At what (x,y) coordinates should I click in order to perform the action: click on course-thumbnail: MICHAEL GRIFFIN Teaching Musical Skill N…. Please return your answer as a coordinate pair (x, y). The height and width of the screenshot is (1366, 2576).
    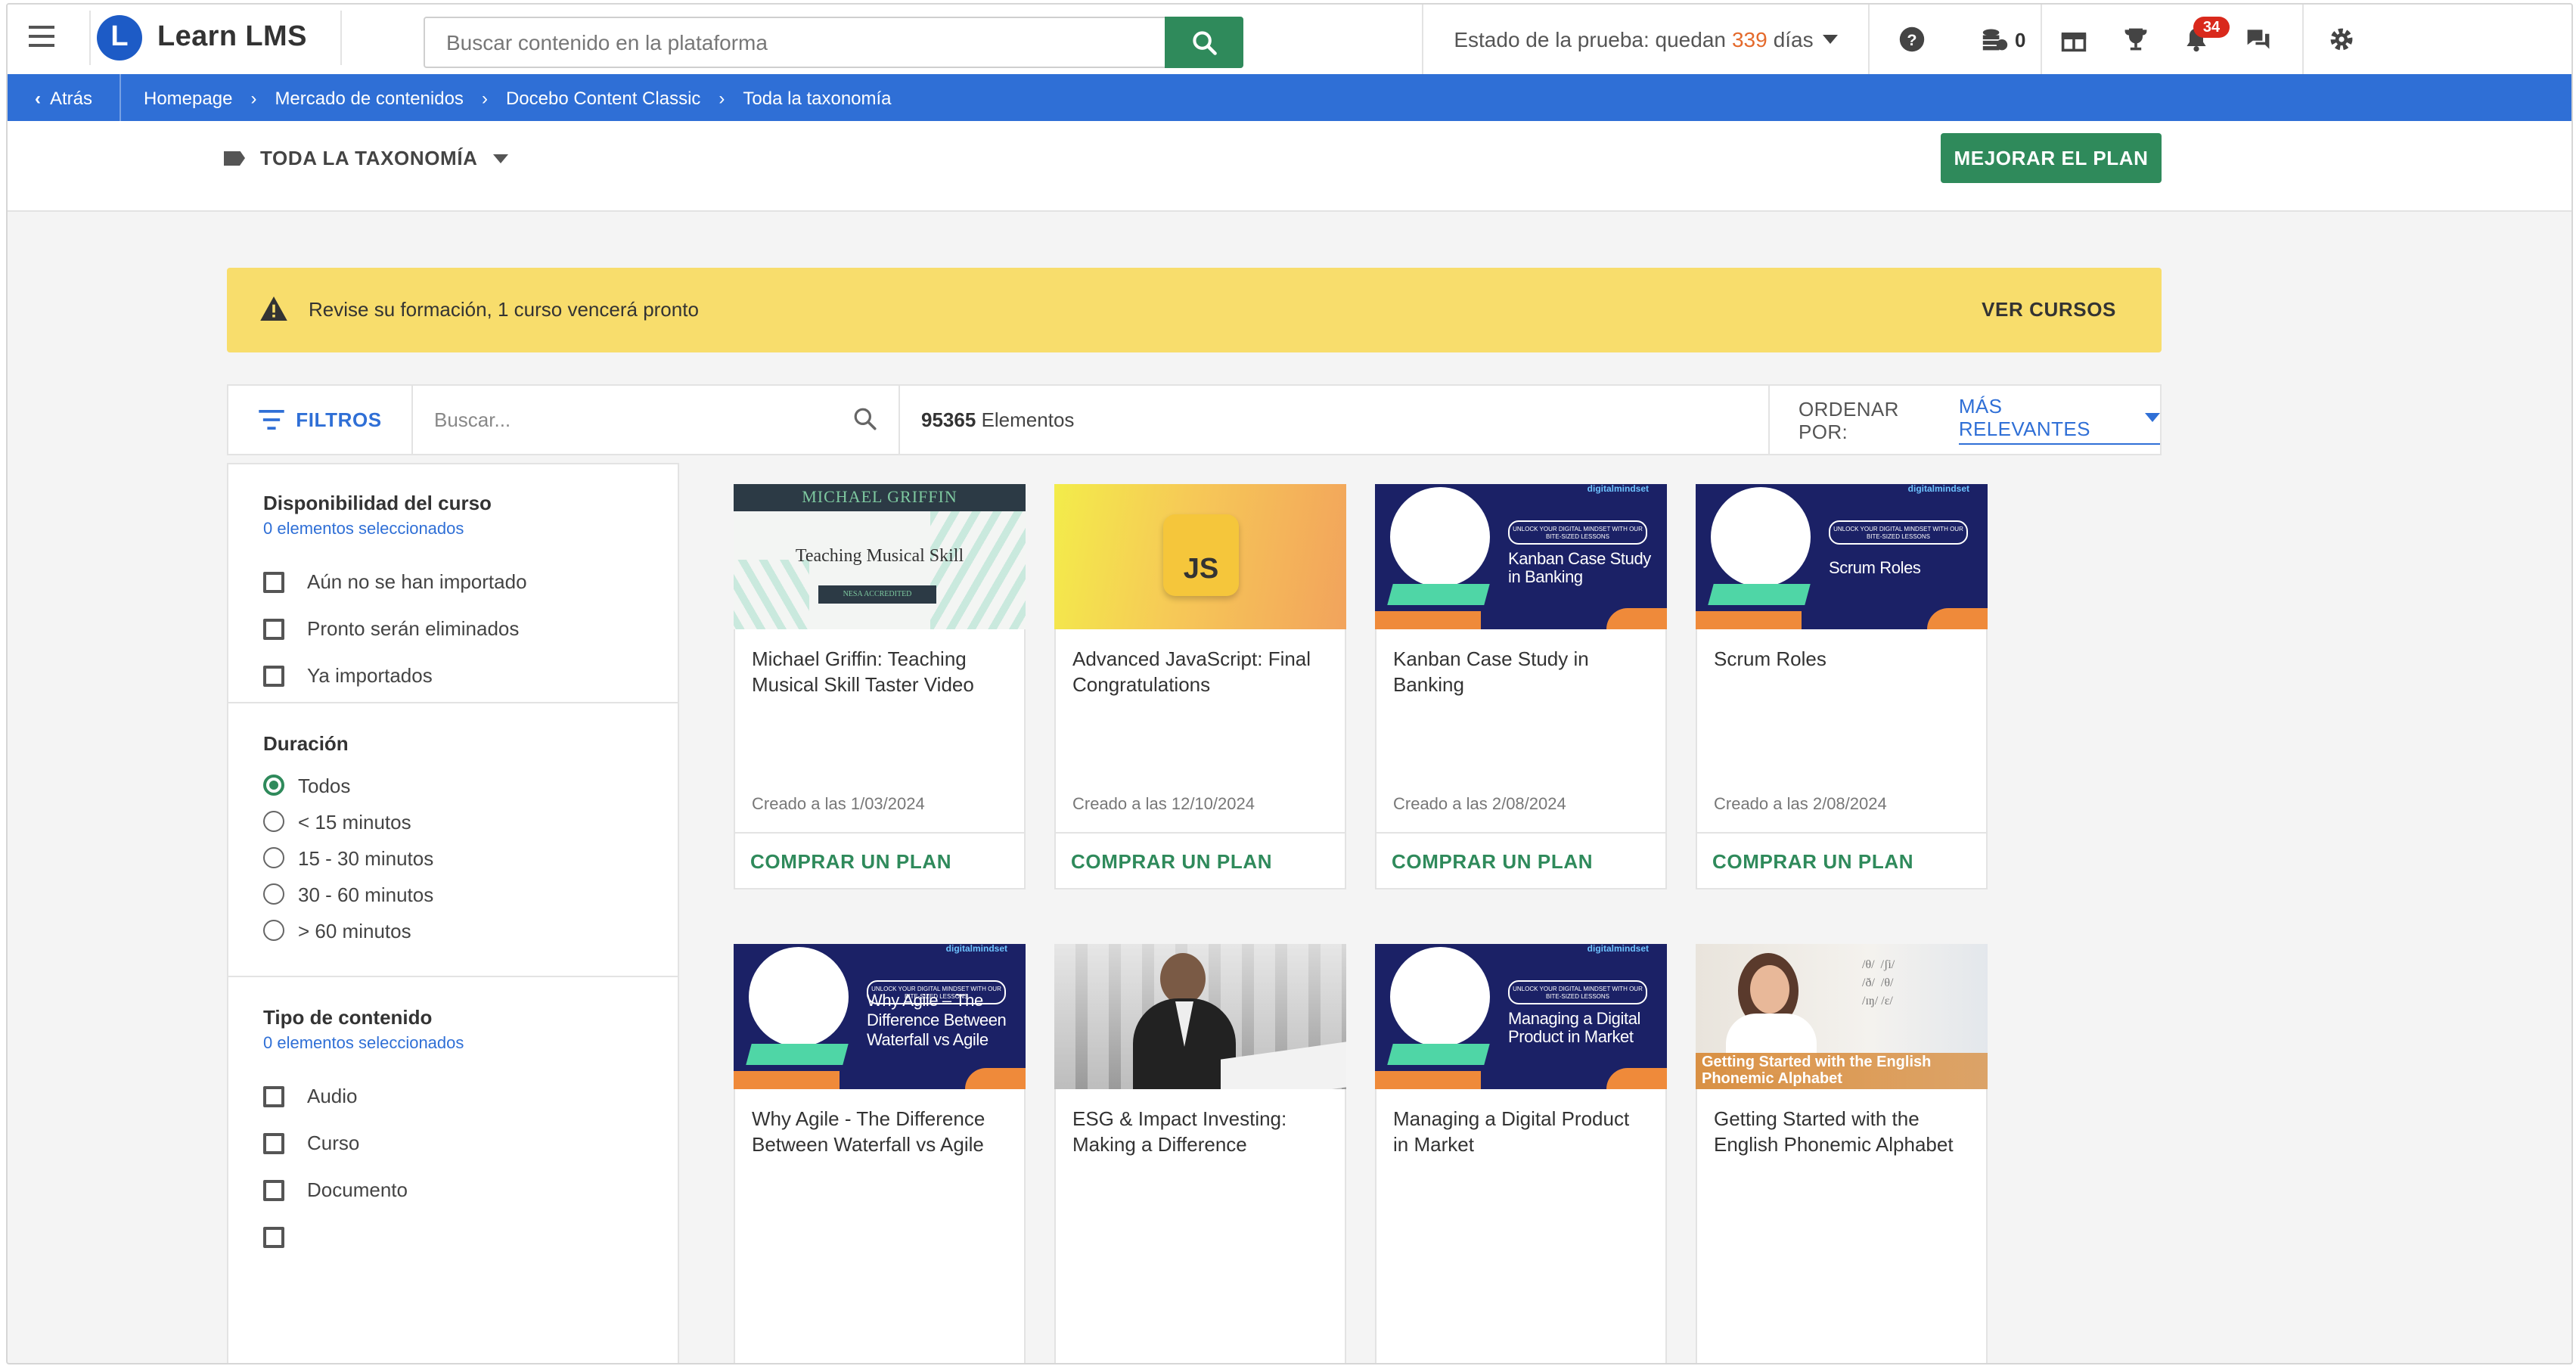
    Looking at the image, I should click on (880, 556).